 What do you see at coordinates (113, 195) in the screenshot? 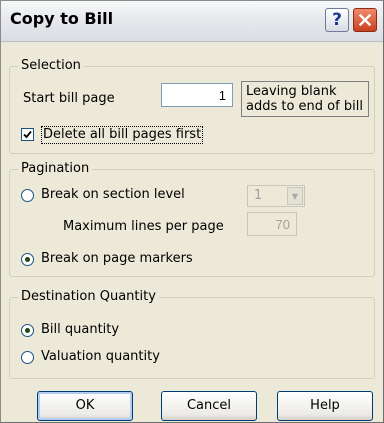
I see `break-section-label: Break on section level` at bounding box center [113, 195].